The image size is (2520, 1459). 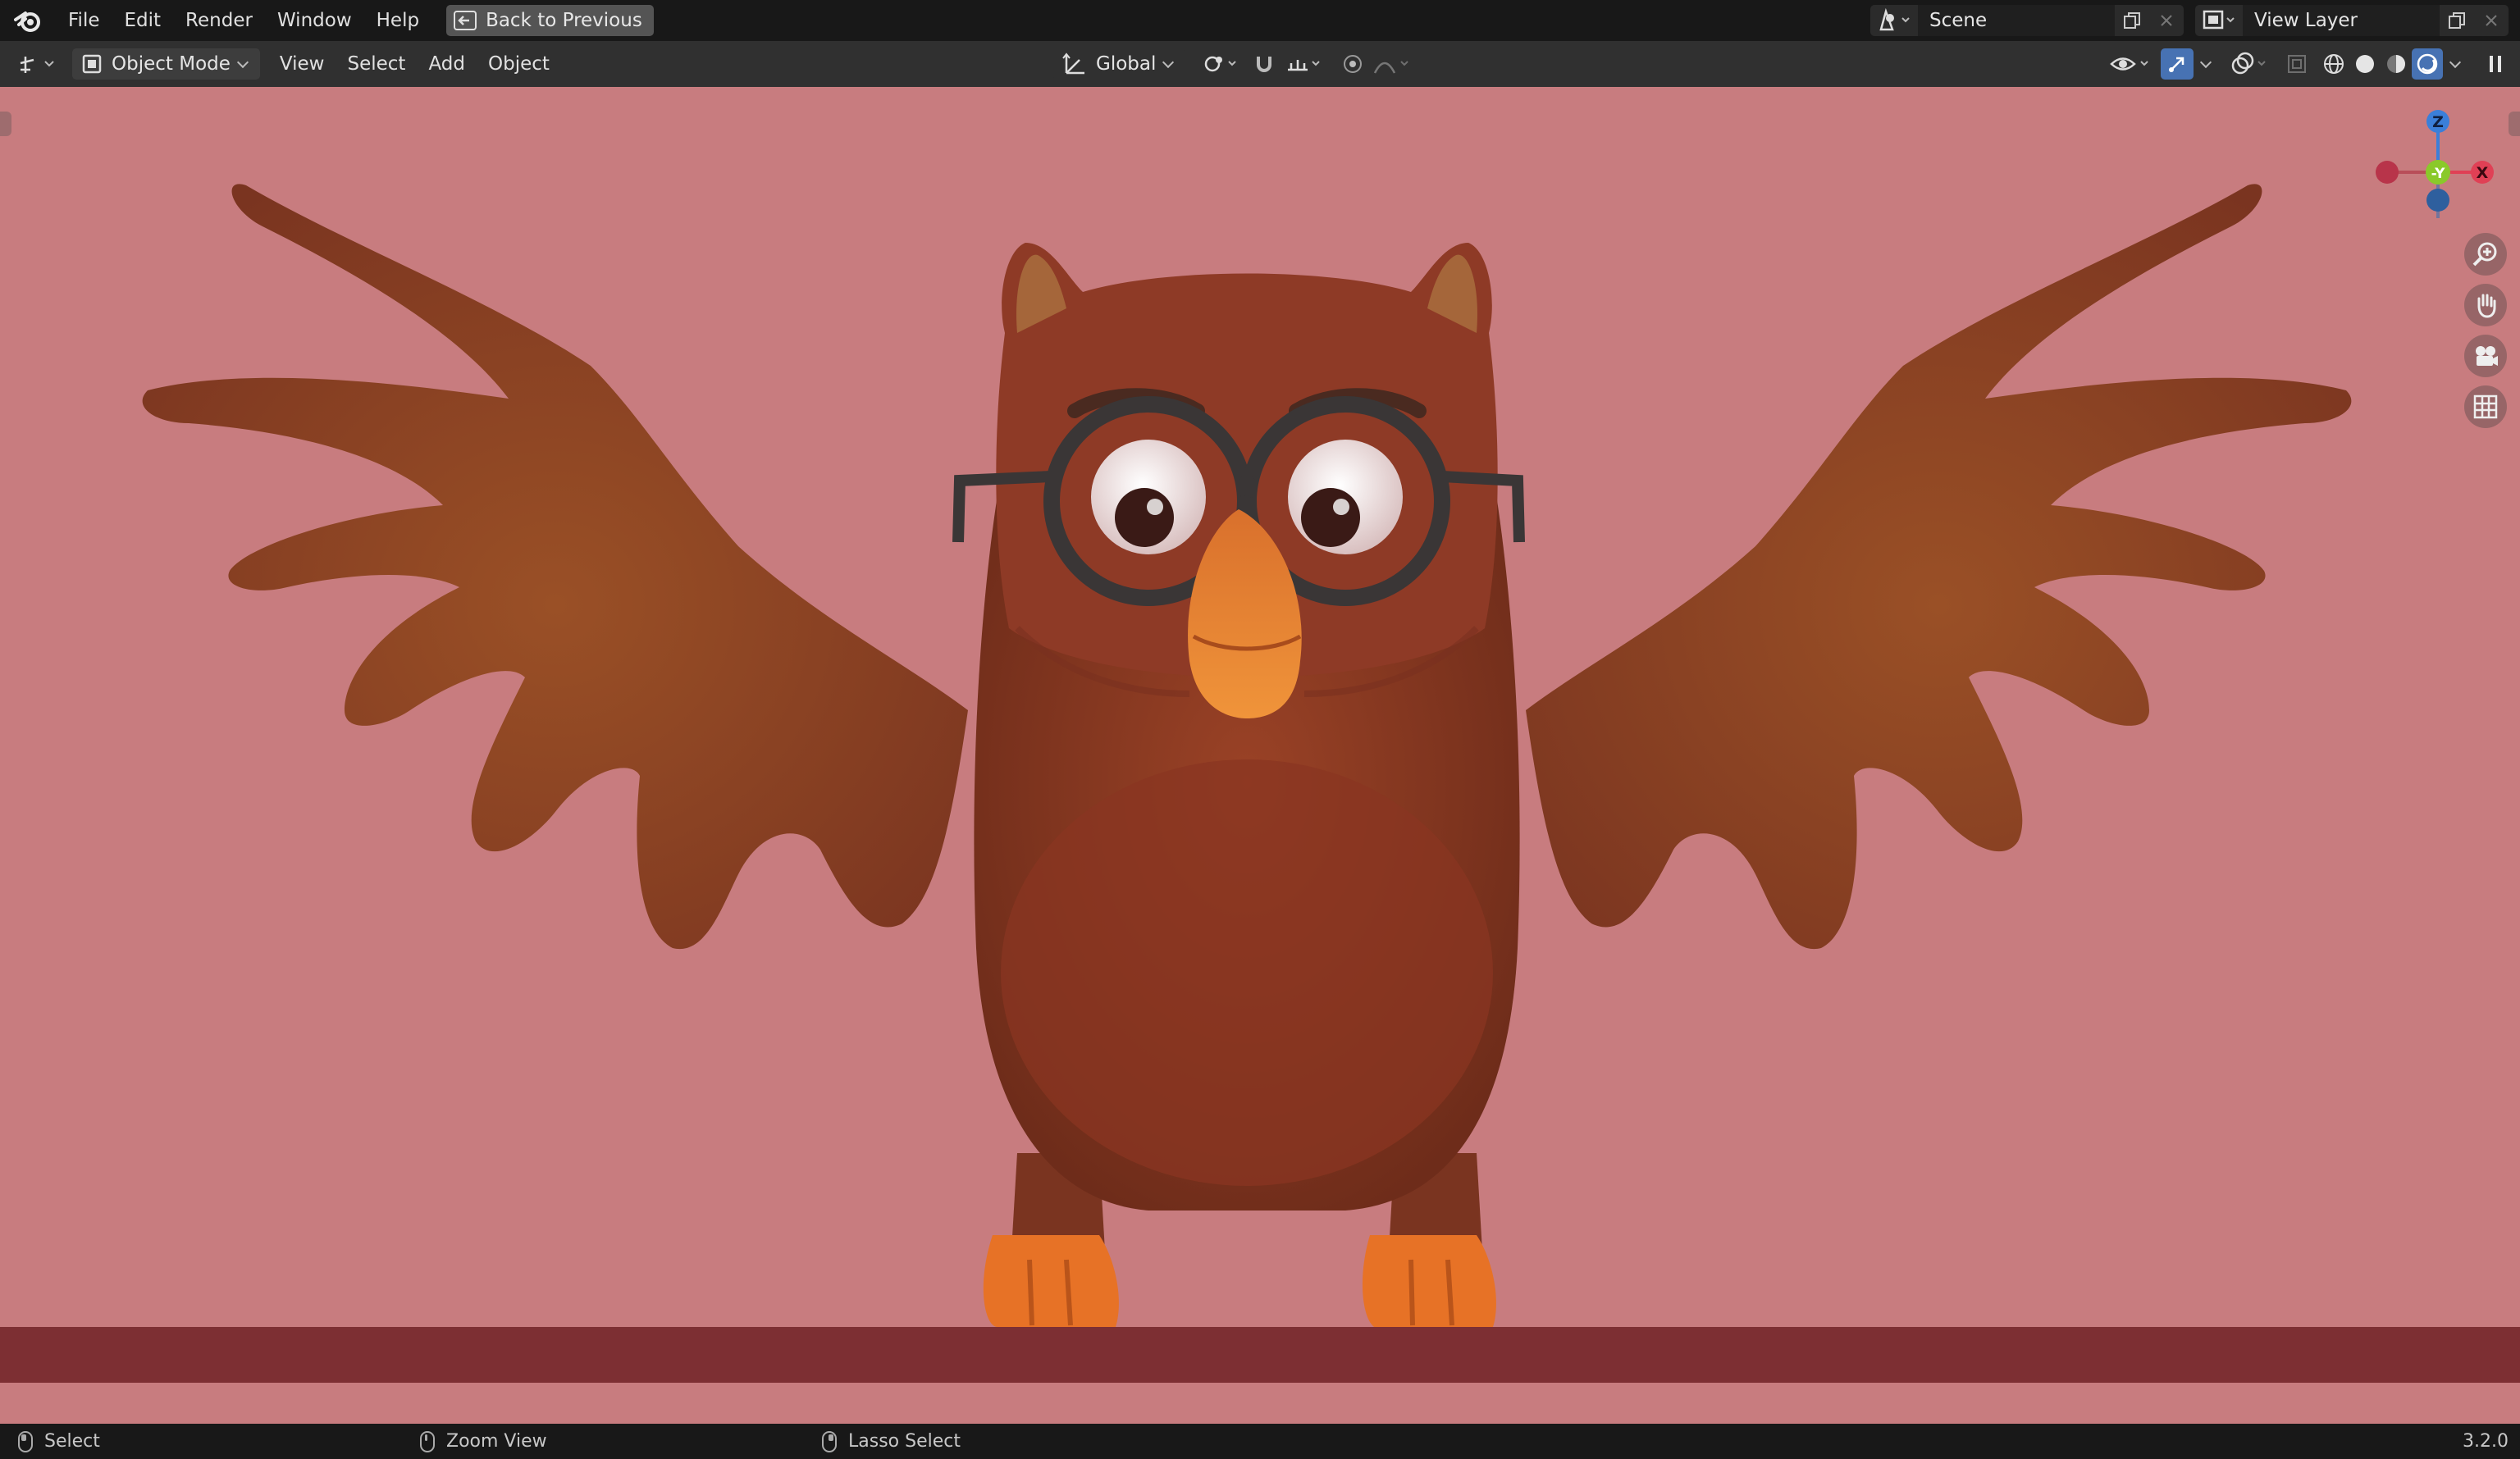 I want to click on left-foot, so click(x=1051, y=1281).